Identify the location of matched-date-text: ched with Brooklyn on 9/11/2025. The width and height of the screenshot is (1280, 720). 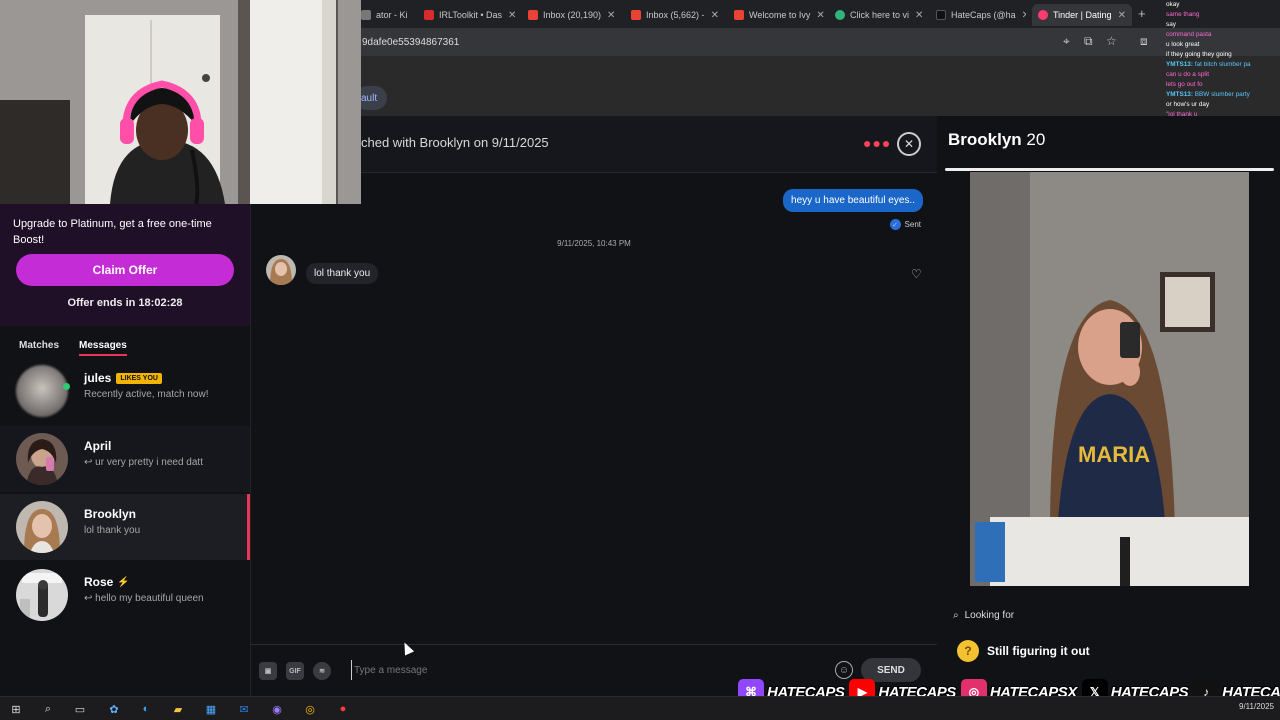
(455, 142).